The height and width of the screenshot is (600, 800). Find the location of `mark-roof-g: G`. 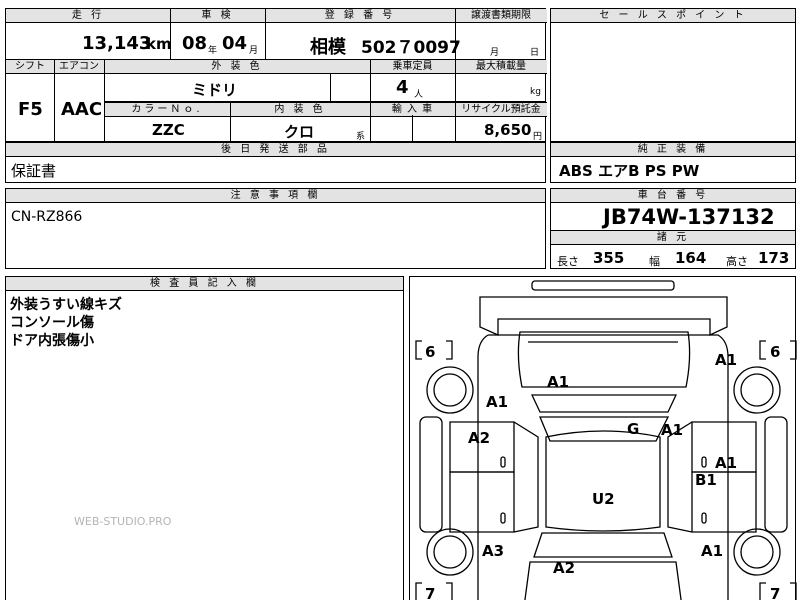

mark-roof-g: G is located at coordinates (633, 429).